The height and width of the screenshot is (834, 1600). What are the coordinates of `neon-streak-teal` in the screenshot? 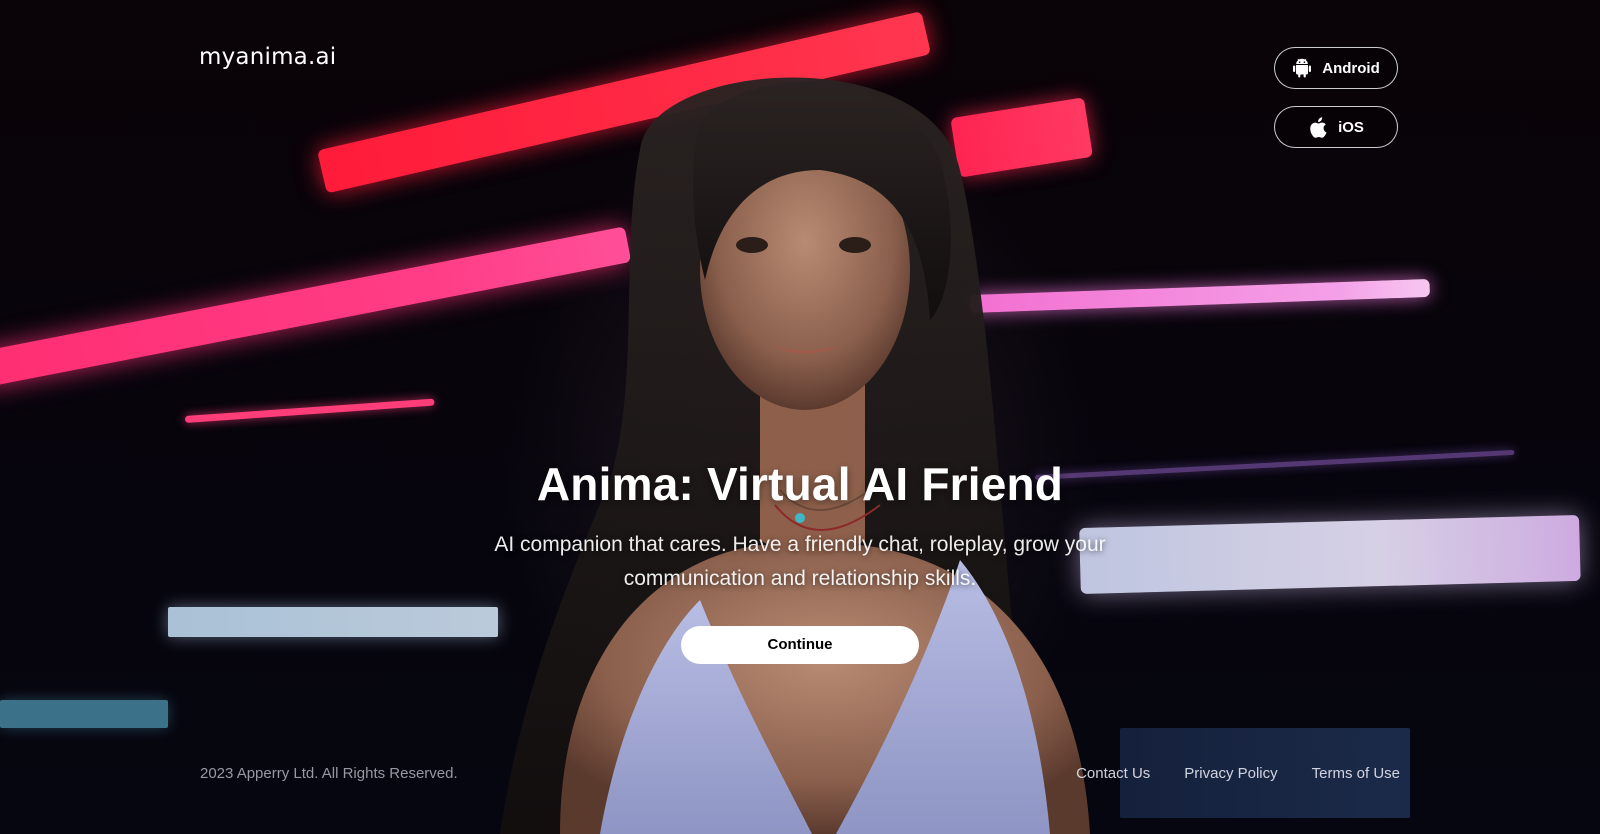 It's located at (84, 714).